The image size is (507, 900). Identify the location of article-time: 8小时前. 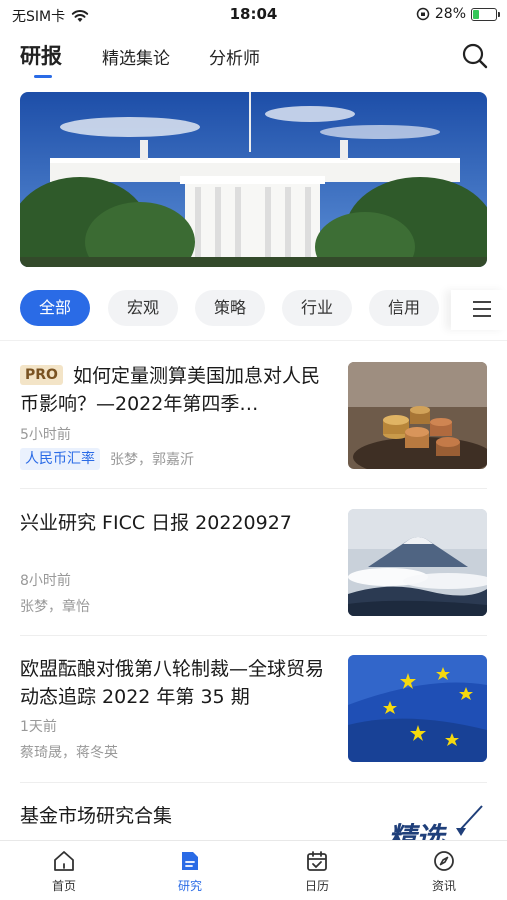
(45, 581).